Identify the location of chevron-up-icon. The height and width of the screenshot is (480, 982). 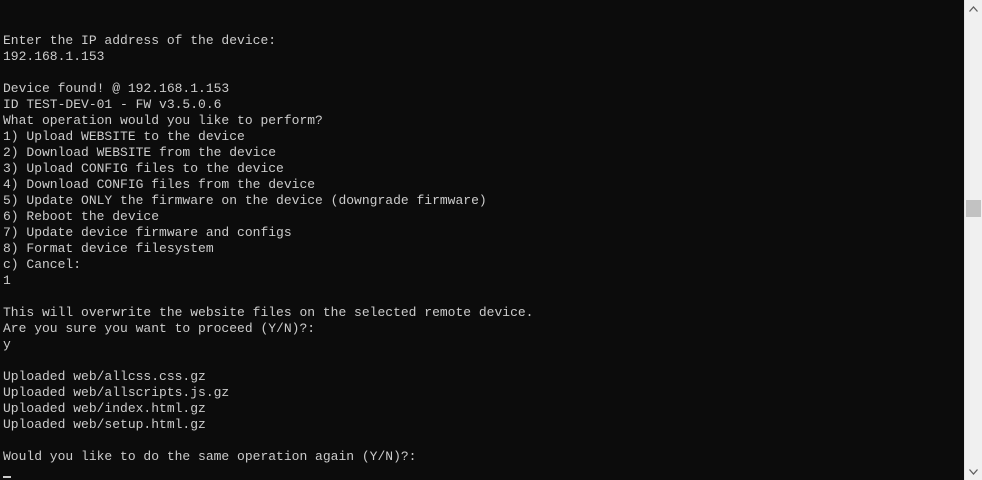
(973, 8).